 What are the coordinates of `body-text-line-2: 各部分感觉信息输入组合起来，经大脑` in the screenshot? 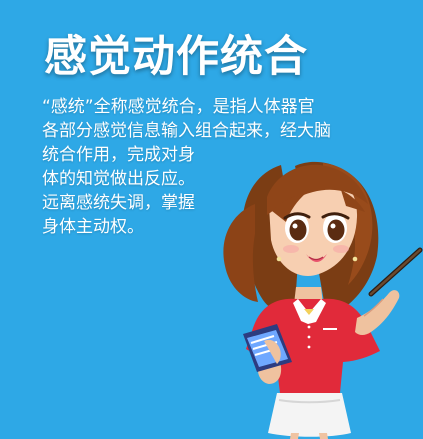 It's located at (186, 131).